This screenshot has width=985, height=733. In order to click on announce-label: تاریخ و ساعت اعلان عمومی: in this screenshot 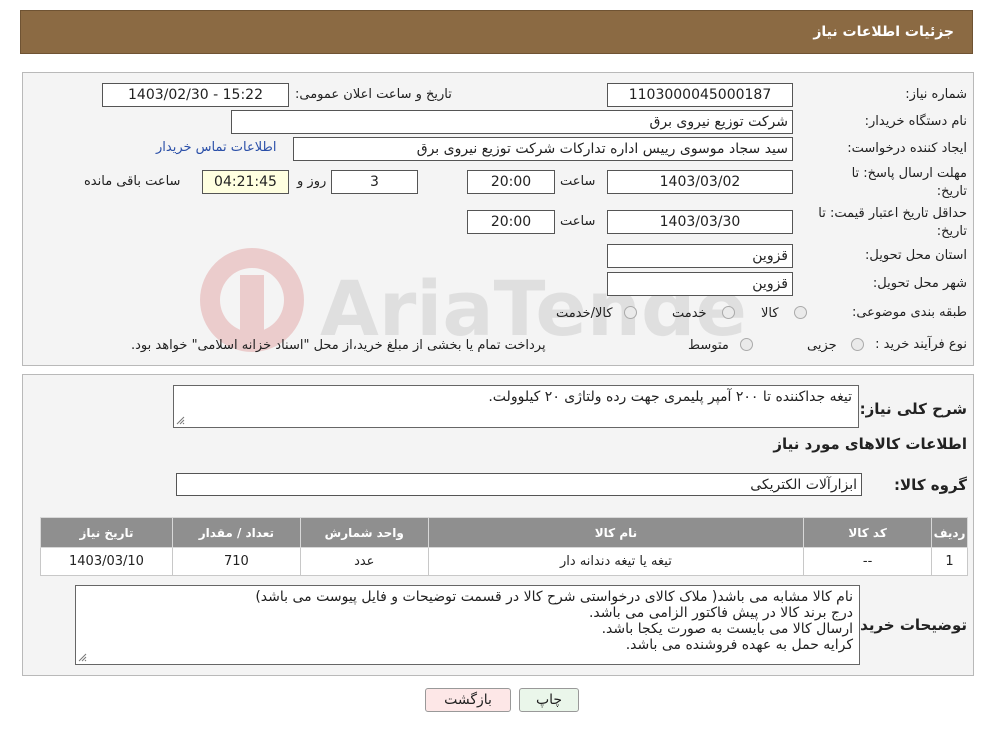, I will do `click(373, 94)`.